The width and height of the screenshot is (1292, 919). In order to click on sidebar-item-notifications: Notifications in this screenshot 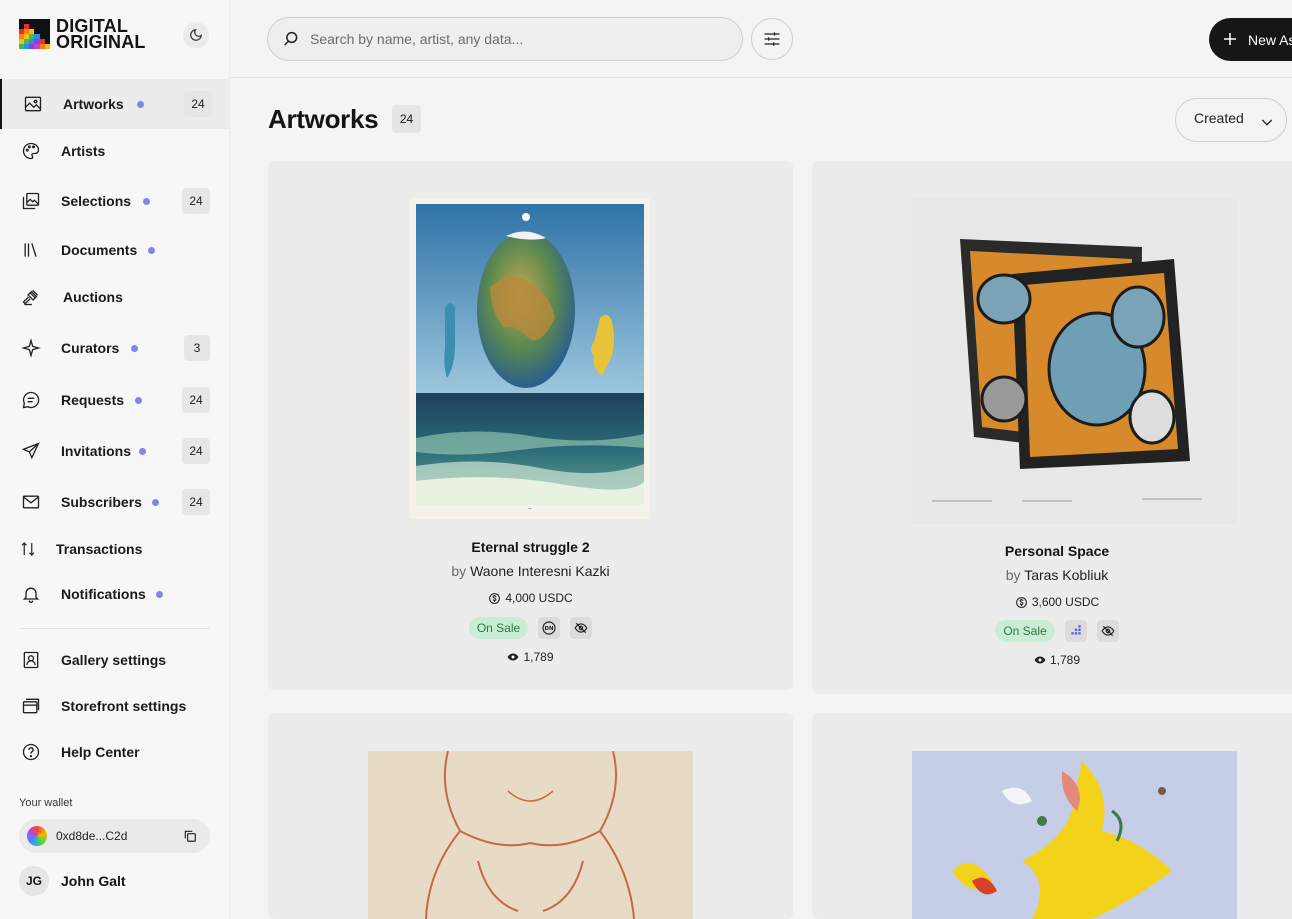, I will do `click(115, 594)`.